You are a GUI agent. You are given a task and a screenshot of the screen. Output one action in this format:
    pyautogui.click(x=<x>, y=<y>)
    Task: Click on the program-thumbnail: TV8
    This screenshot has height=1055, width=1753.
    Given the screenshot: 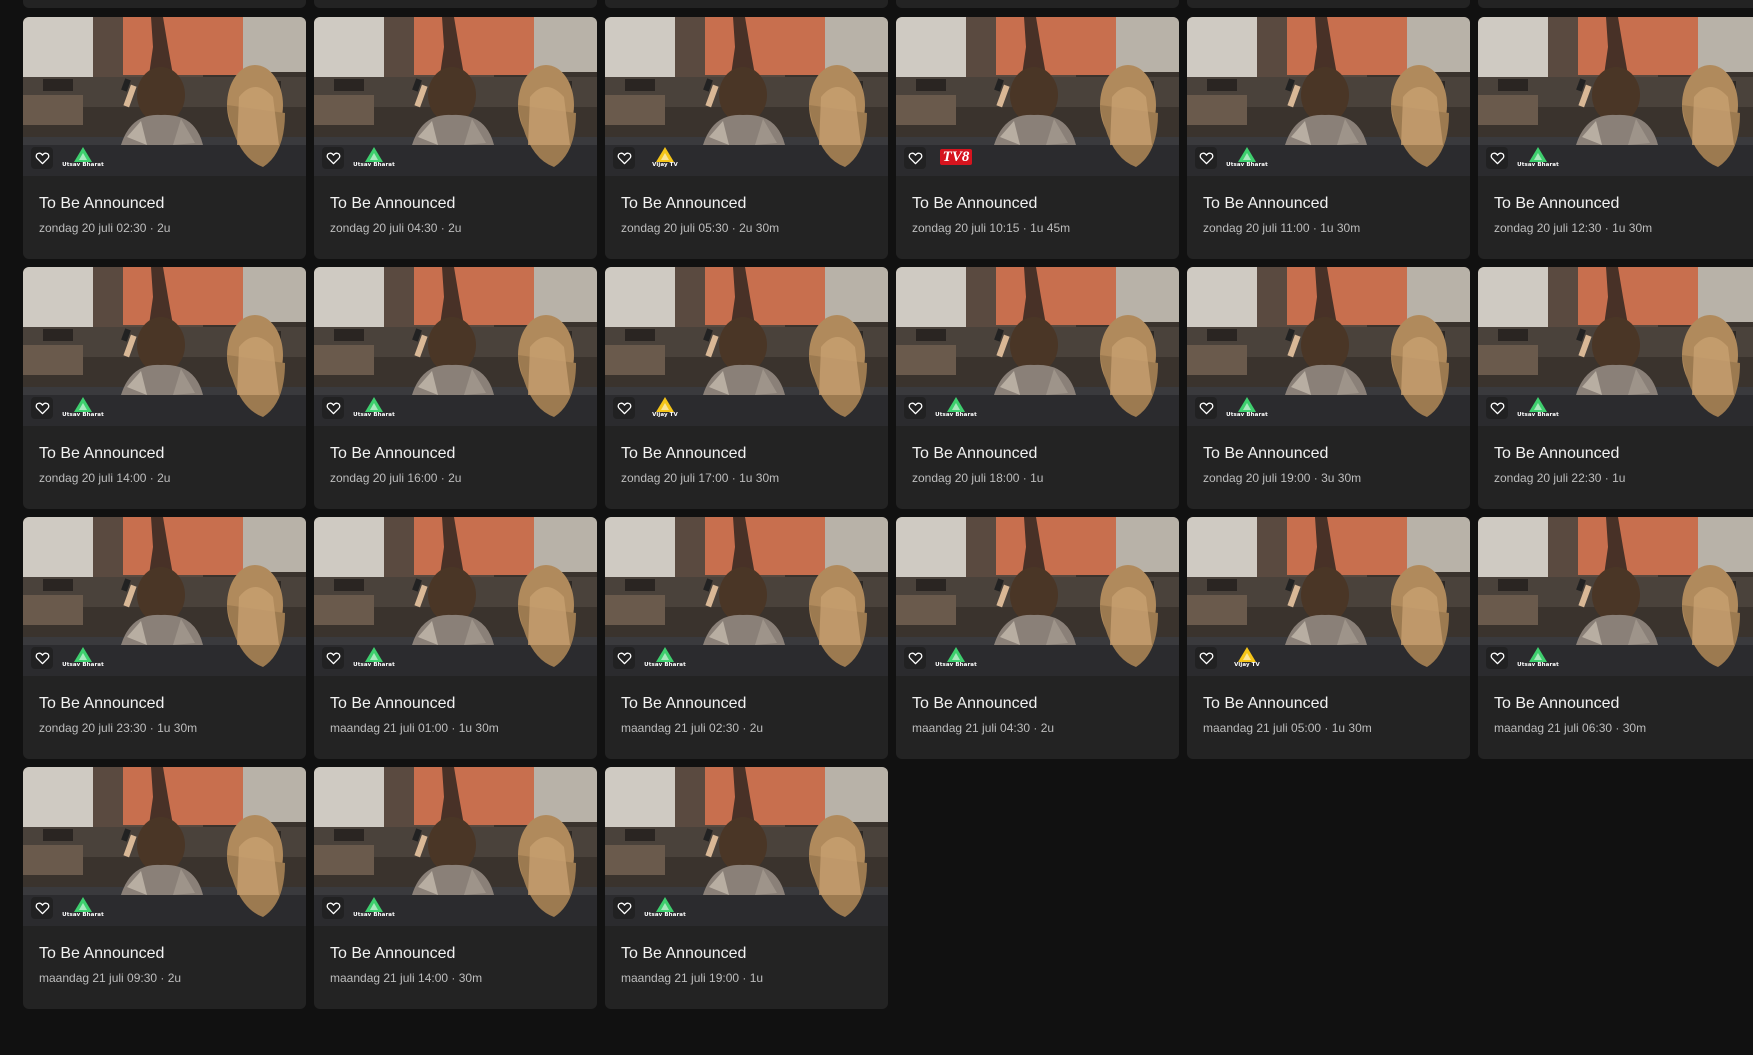 What is the action you would take?
    pyautogui.click(x=1037, y=96)
    